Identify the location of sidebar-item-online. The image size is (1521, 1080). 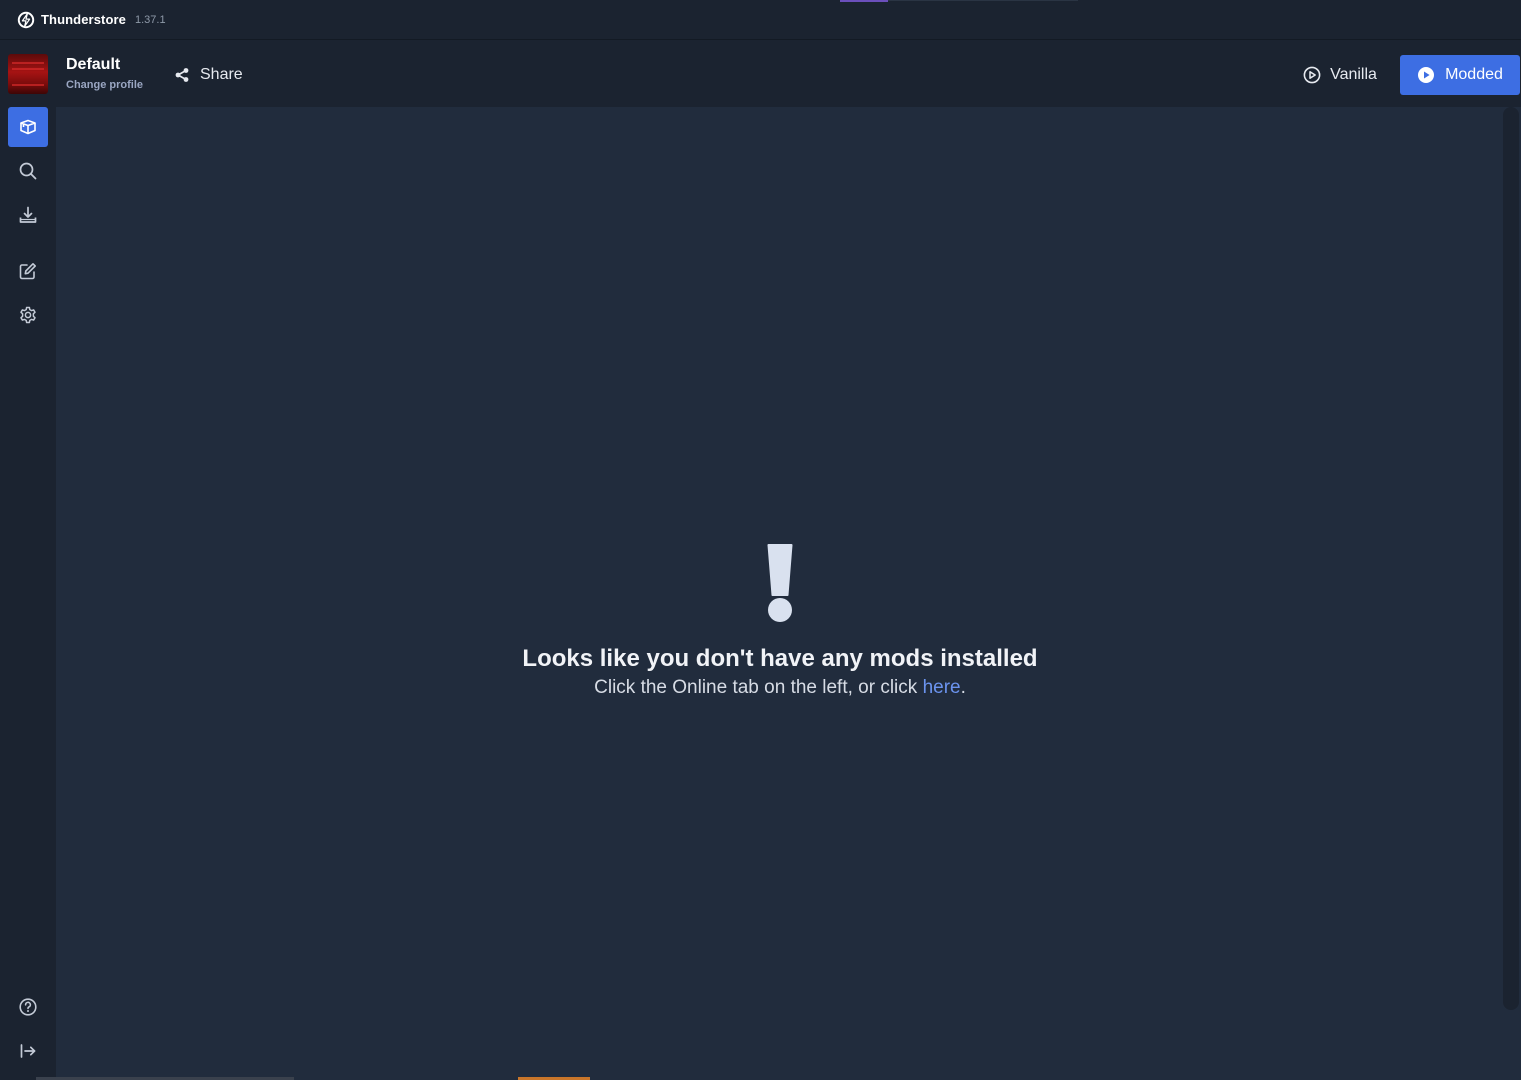
(28, 171).